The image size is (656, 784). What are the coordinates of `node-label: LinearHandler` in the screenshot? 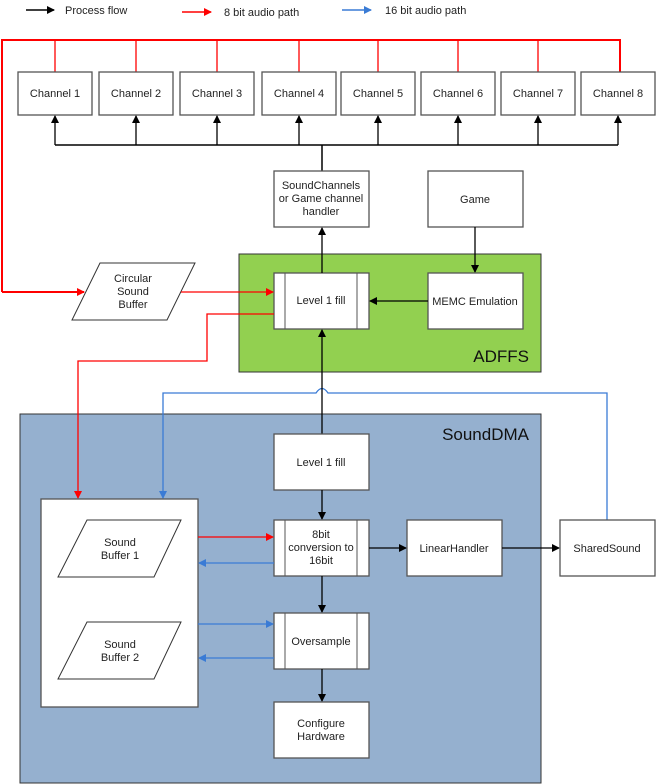 It's located at (453, 549).